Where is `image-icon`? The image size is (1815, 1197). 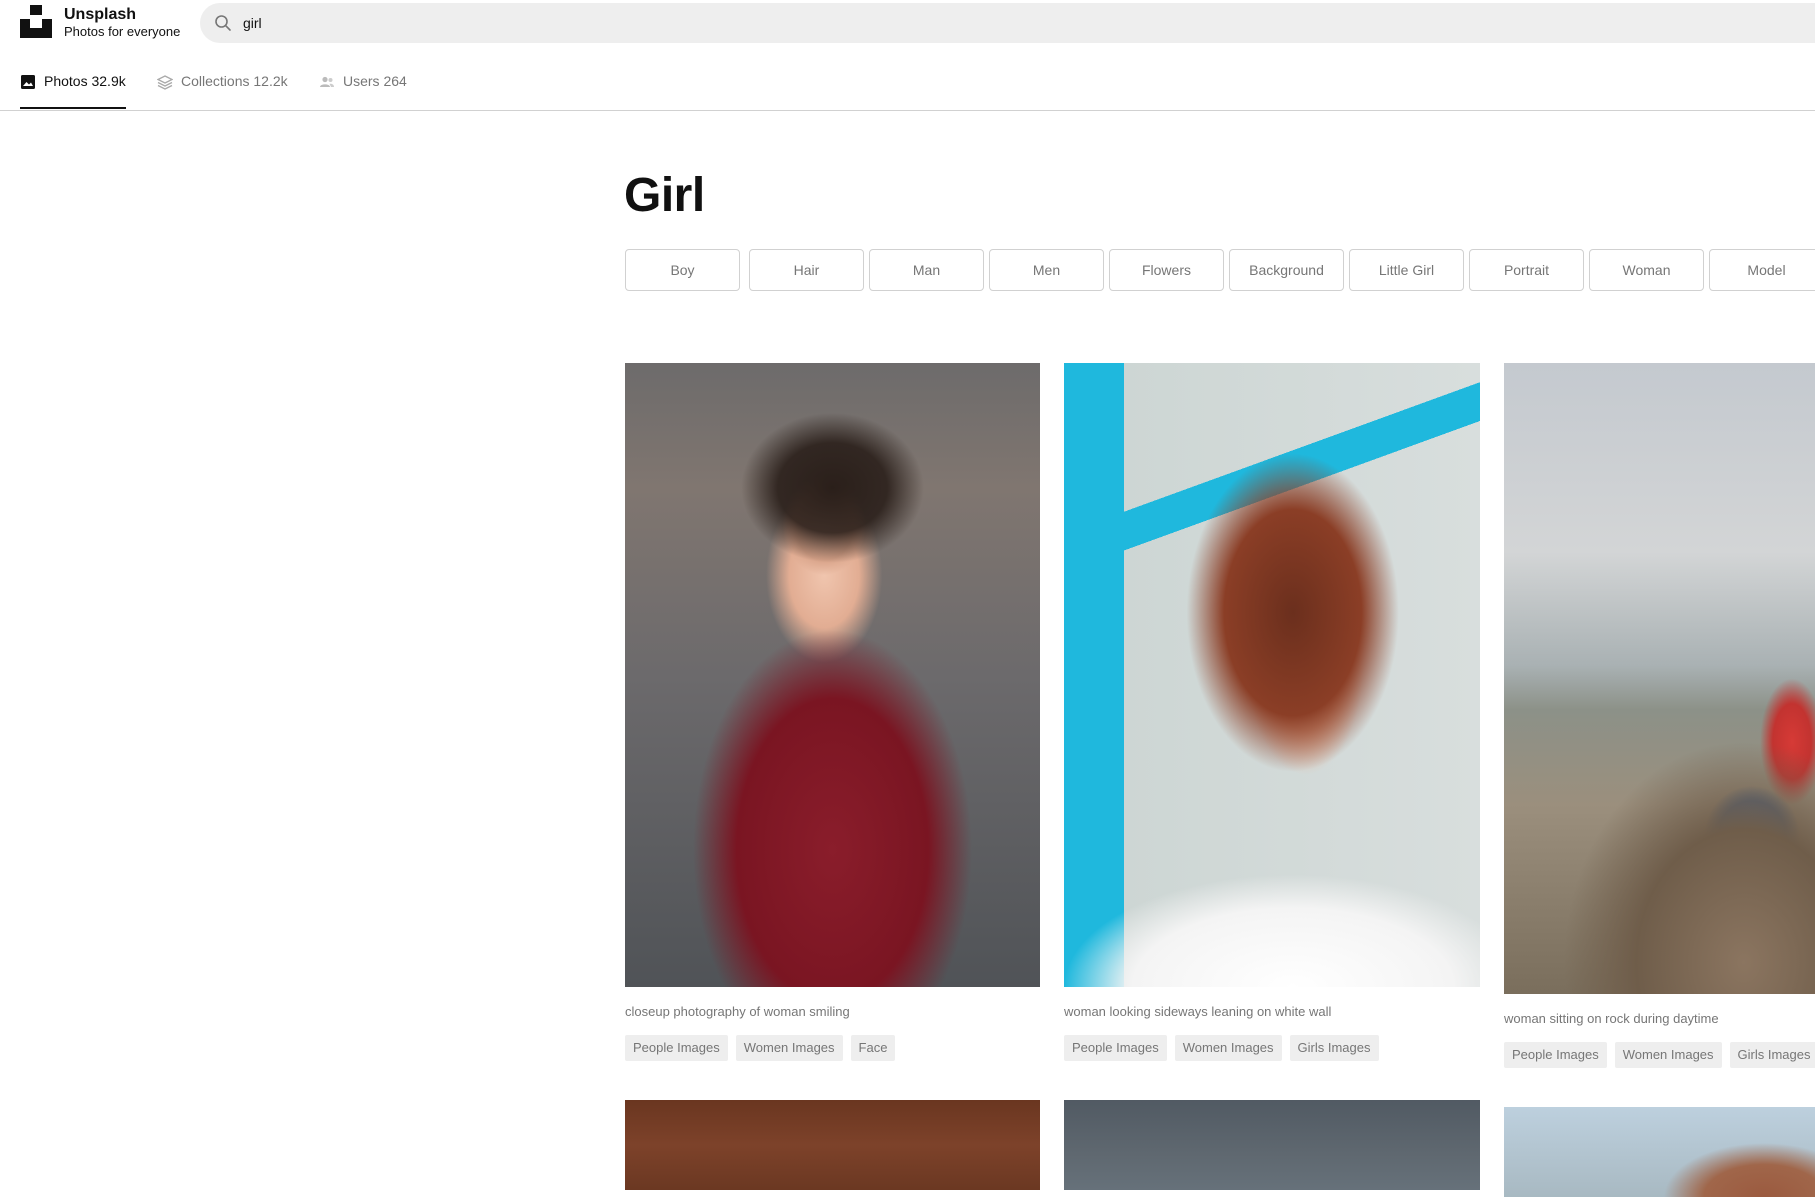 image-icon is located at coordinates (28, 82).